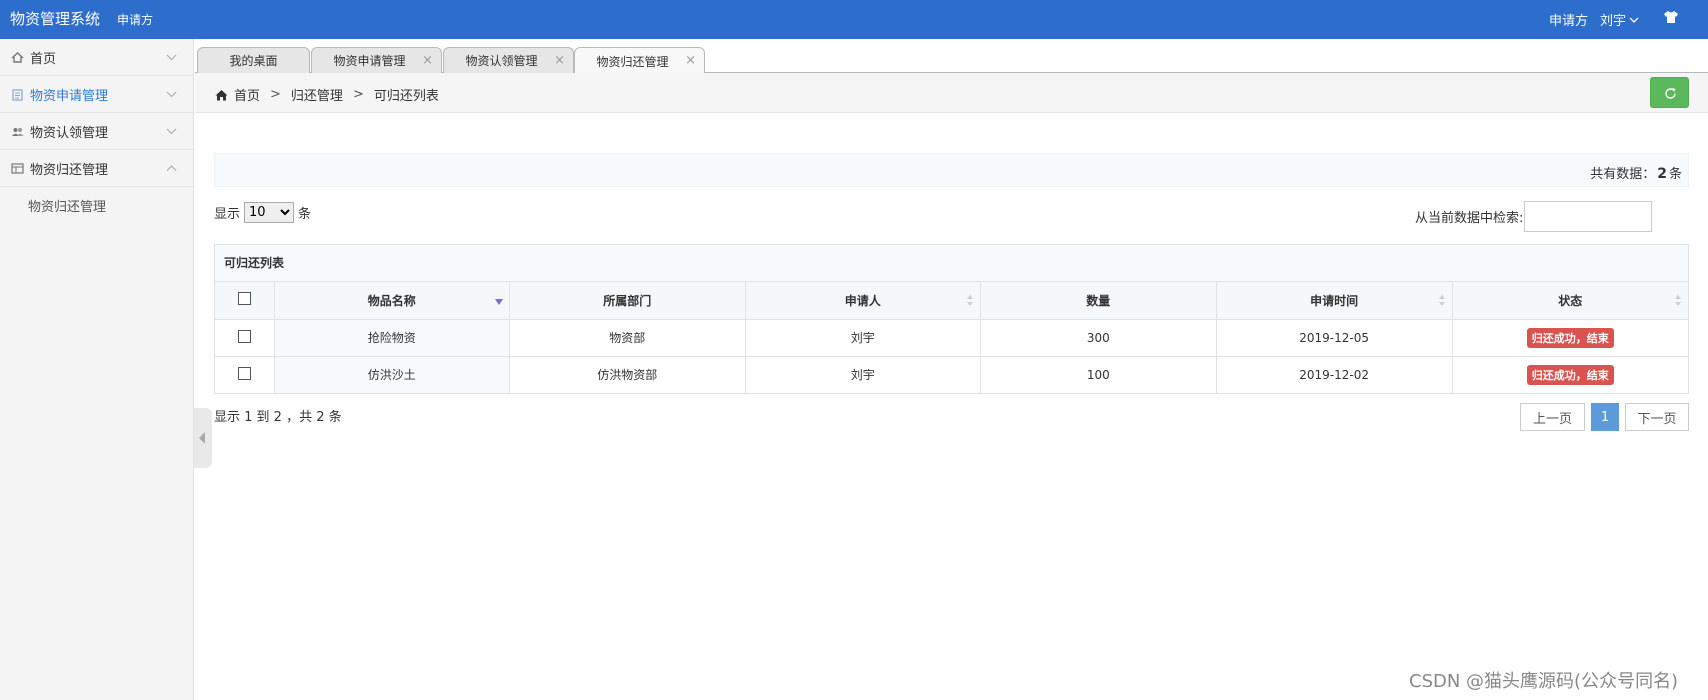 The image size is (1708, 700). I want to click on column-header-qty: 数量, so click(1098, 301).